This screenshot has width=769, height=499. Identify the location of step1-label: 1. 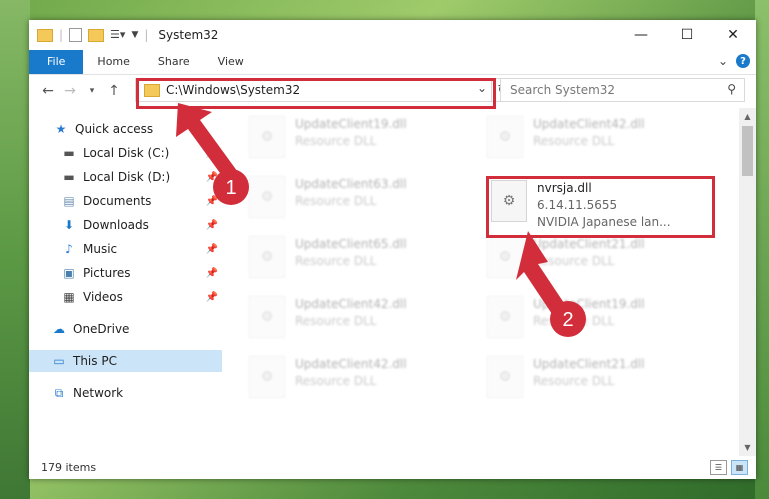
(230, 188).